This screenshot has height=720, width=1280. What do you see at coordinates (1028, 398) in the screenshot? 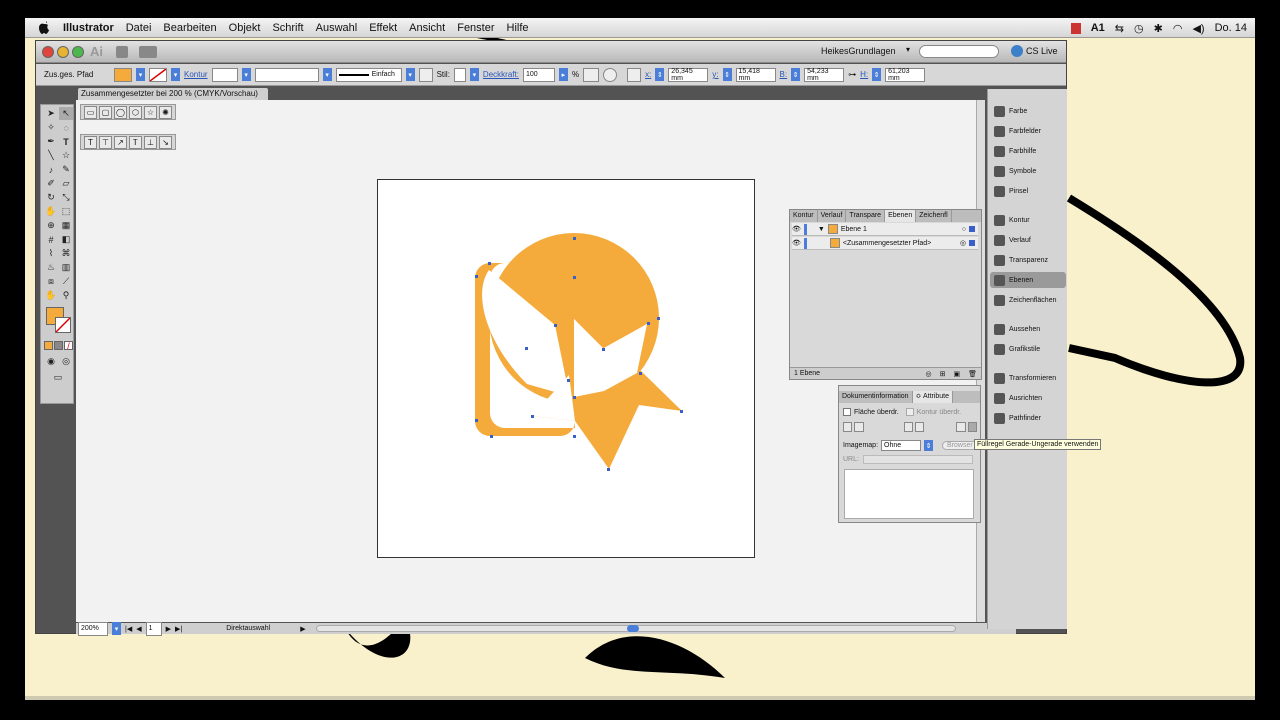
I see `dock-item-ausrichten: Ausrichten` at bounding box center [1028, 398].